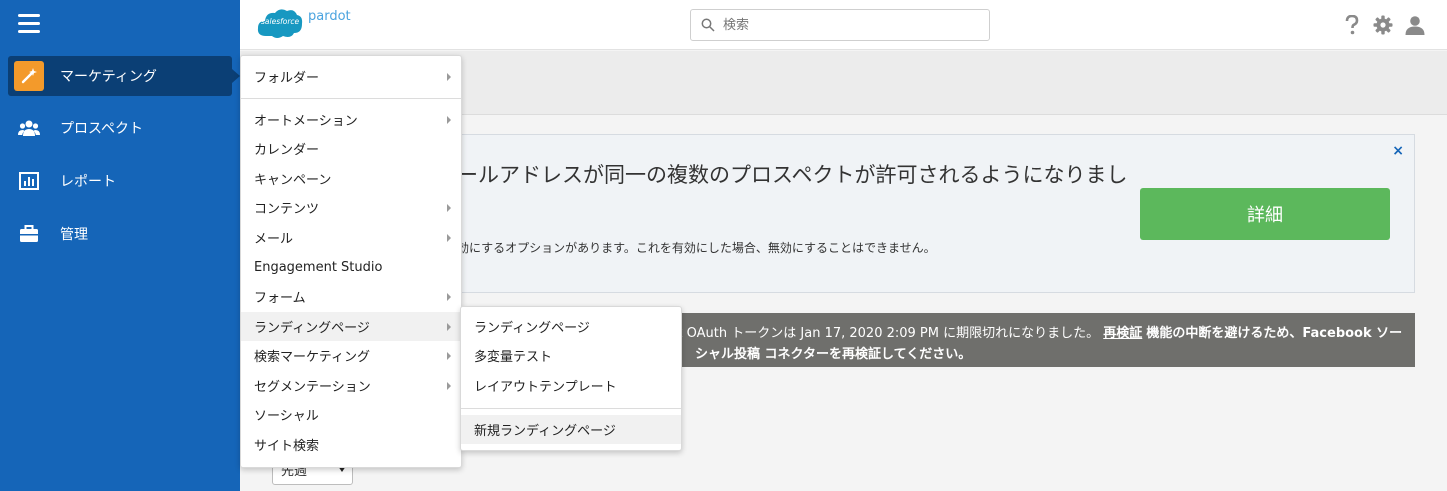 This screenshot has width=1447, height=491. What do you see at coordinates (1274, 333) in the screenshot?
I see `warning-text-bold: 機能の中断を避けるため、Facebook ソー` at bounding box center [1274, 333].